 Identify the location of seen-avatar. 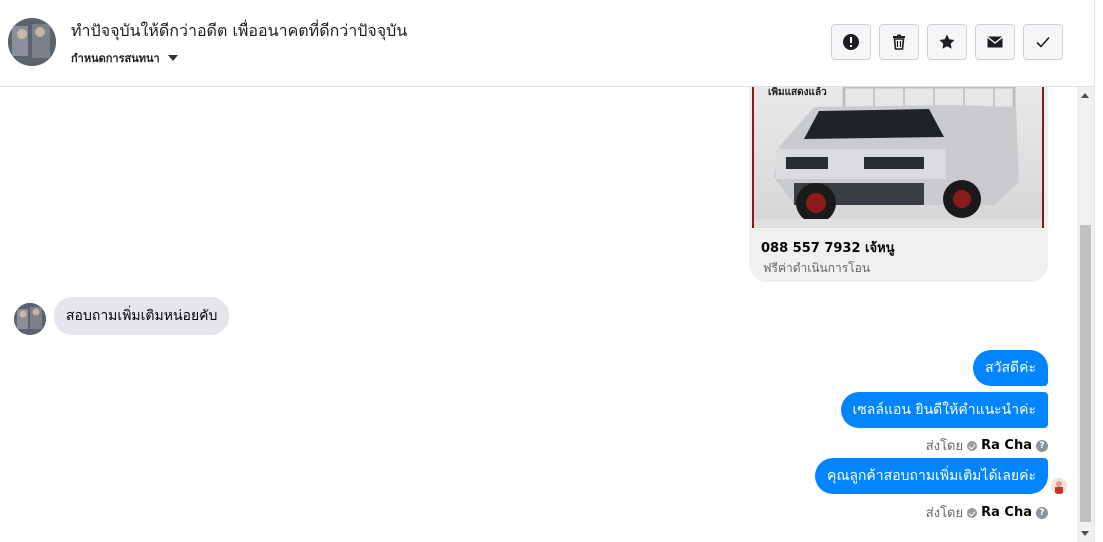
(1059, 486).